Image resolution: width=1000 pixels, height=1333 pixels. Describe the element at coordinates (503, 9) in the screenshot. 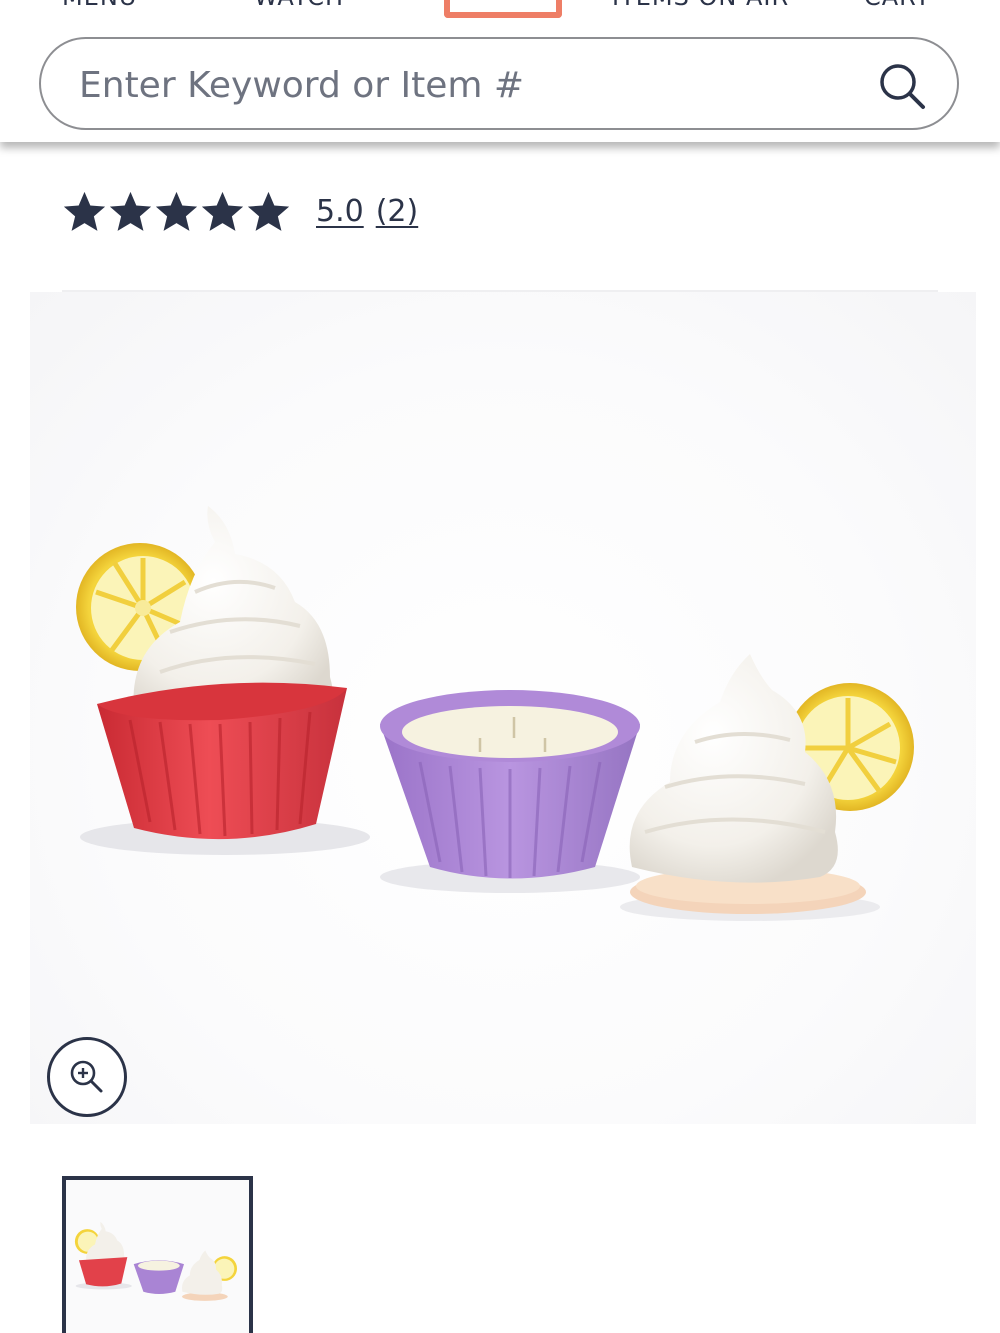

I see `brand-logo` at that location.